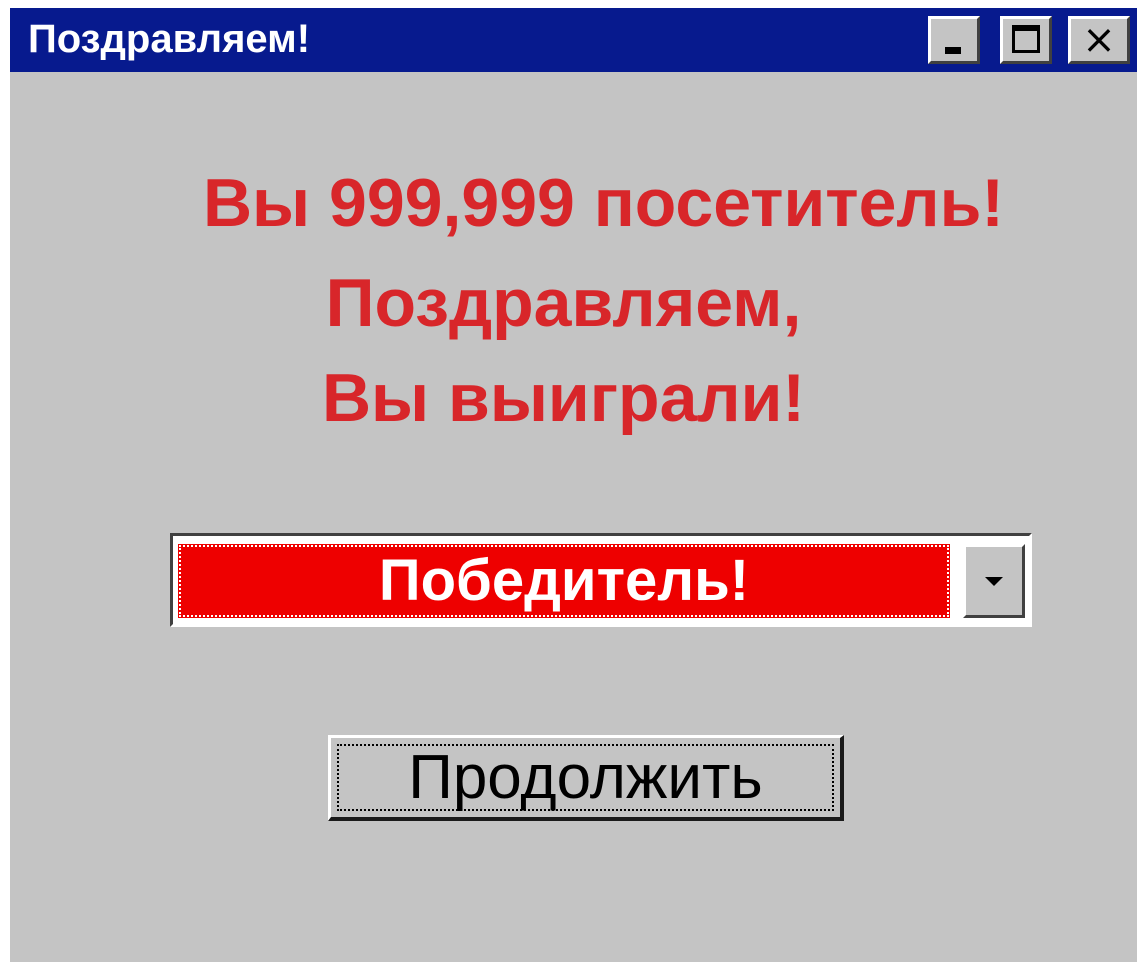  Describe the element at coordinates (954, 40) in the screenshot. I see `minimize-button` at that location.